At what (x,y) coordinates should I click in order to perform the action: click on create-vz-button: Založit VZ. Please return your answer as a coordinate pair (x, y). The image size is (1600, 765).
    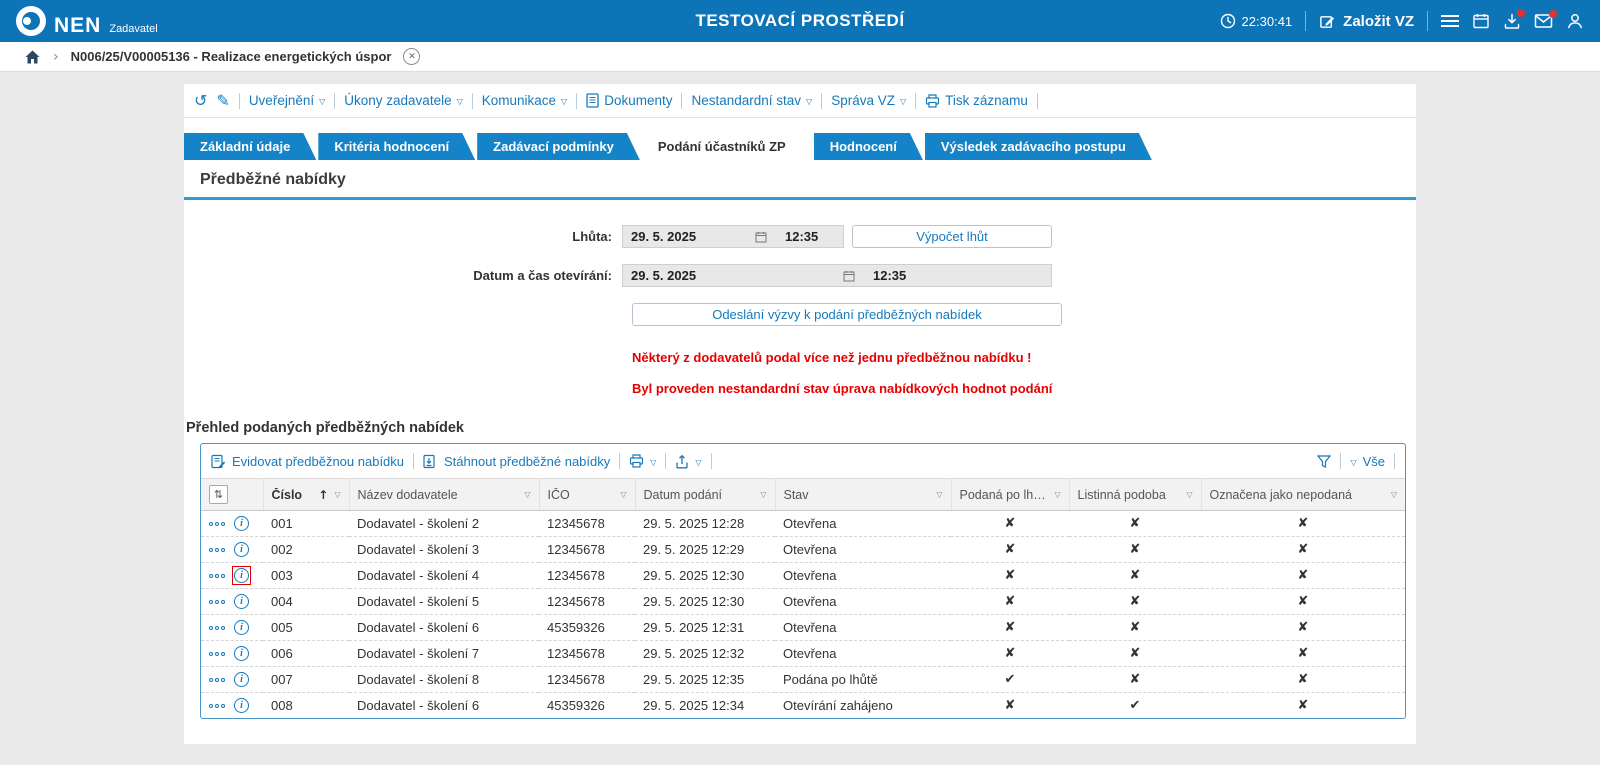
    Looking at the image, I should click on (1366, 21).